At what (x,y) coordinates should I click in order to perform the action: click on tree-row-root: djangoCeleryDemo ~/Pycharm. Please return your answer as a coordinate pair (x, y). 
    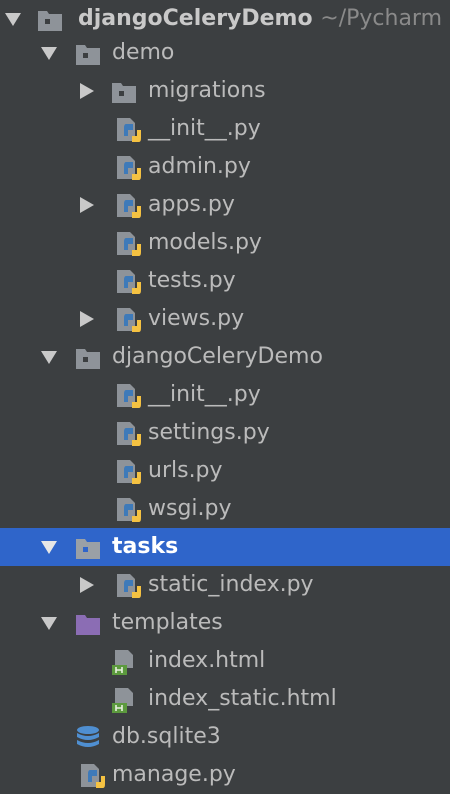
    Looking at the image, I should click on (225, 19).